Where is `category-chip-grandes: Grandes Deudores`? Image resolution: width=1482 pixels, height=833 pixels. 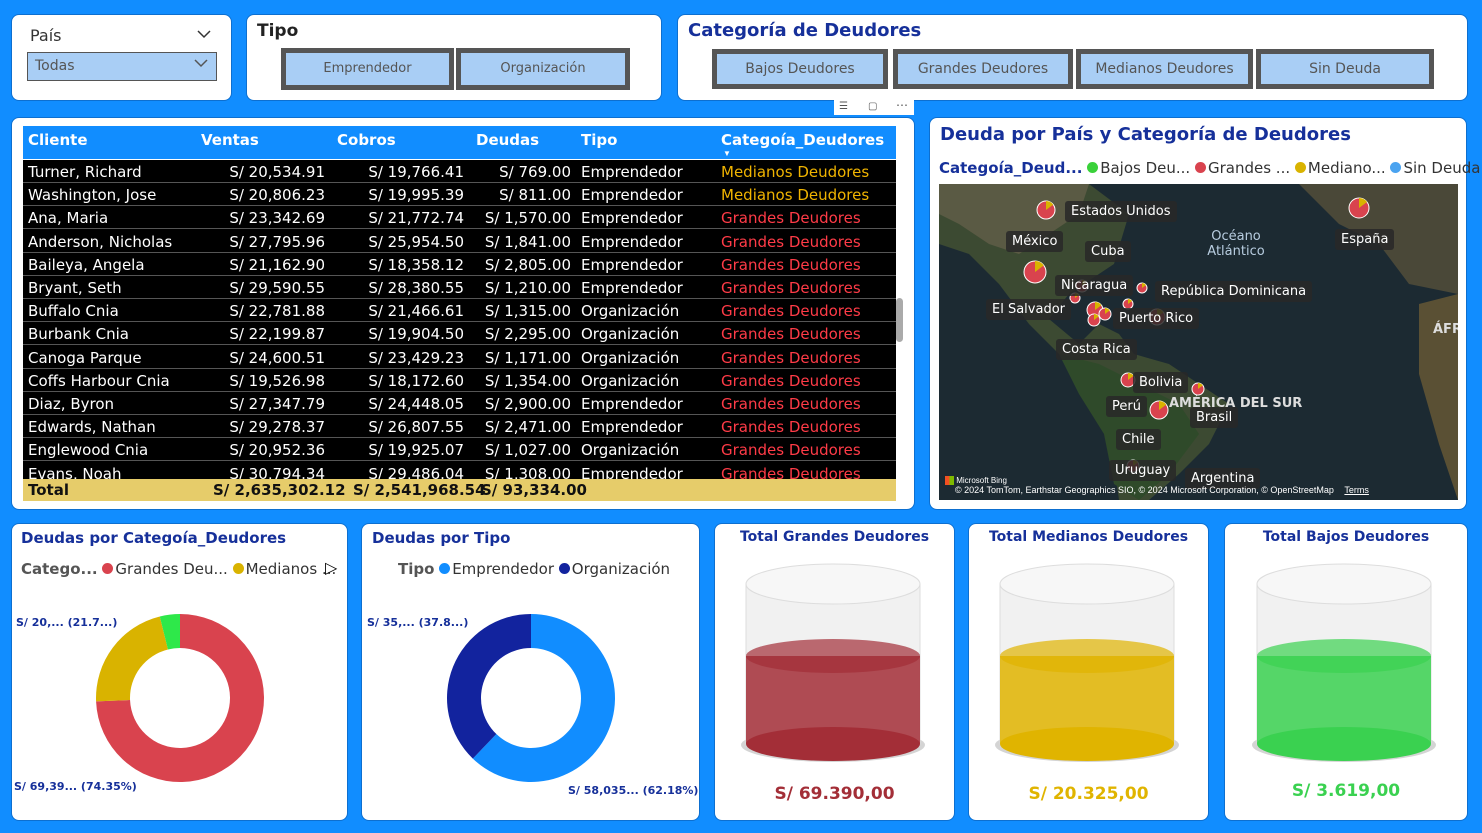
category-chip-grandes: Grandes Deudores is located at coordinates (983, 69).